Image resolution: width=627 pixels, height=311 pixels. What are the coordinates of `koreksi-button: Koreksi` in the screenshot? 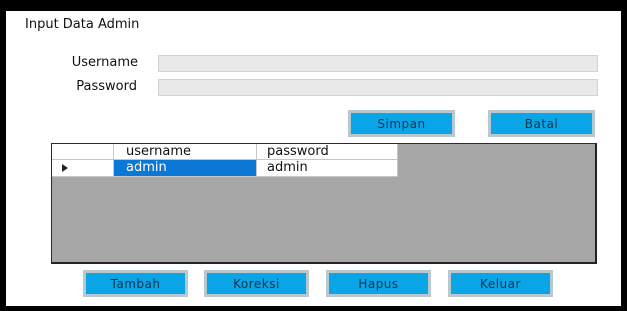 It's located at (256, 283).